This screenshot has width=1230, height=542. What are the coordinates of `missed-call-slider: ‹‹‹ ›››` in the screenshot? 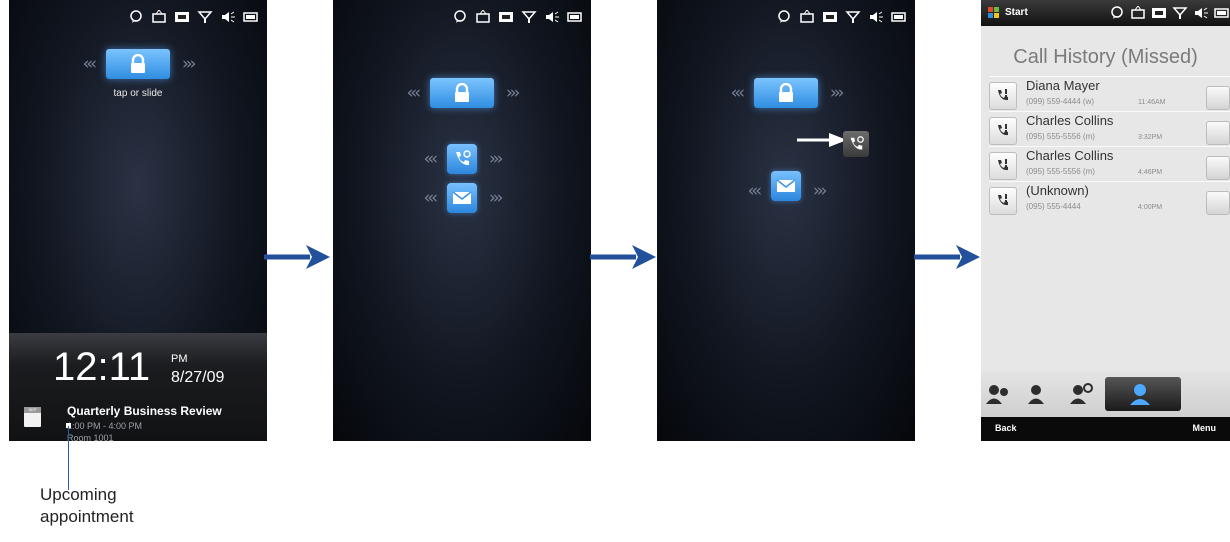 It's located at (462, 159).